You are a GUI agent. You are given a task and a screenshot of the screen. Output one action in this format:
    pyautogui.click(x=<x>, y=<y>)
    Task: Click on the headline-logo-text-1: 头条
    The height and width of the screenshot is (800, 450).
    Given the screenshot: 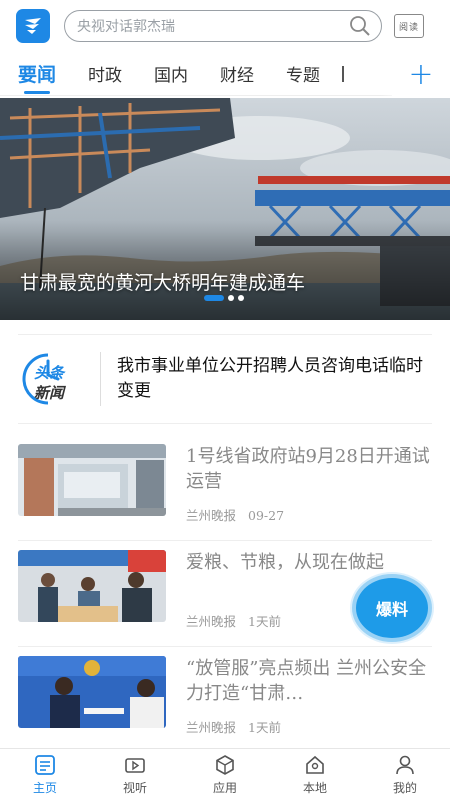 What is the action you would take?
    pyautogui.click(x=50, y=373)
    